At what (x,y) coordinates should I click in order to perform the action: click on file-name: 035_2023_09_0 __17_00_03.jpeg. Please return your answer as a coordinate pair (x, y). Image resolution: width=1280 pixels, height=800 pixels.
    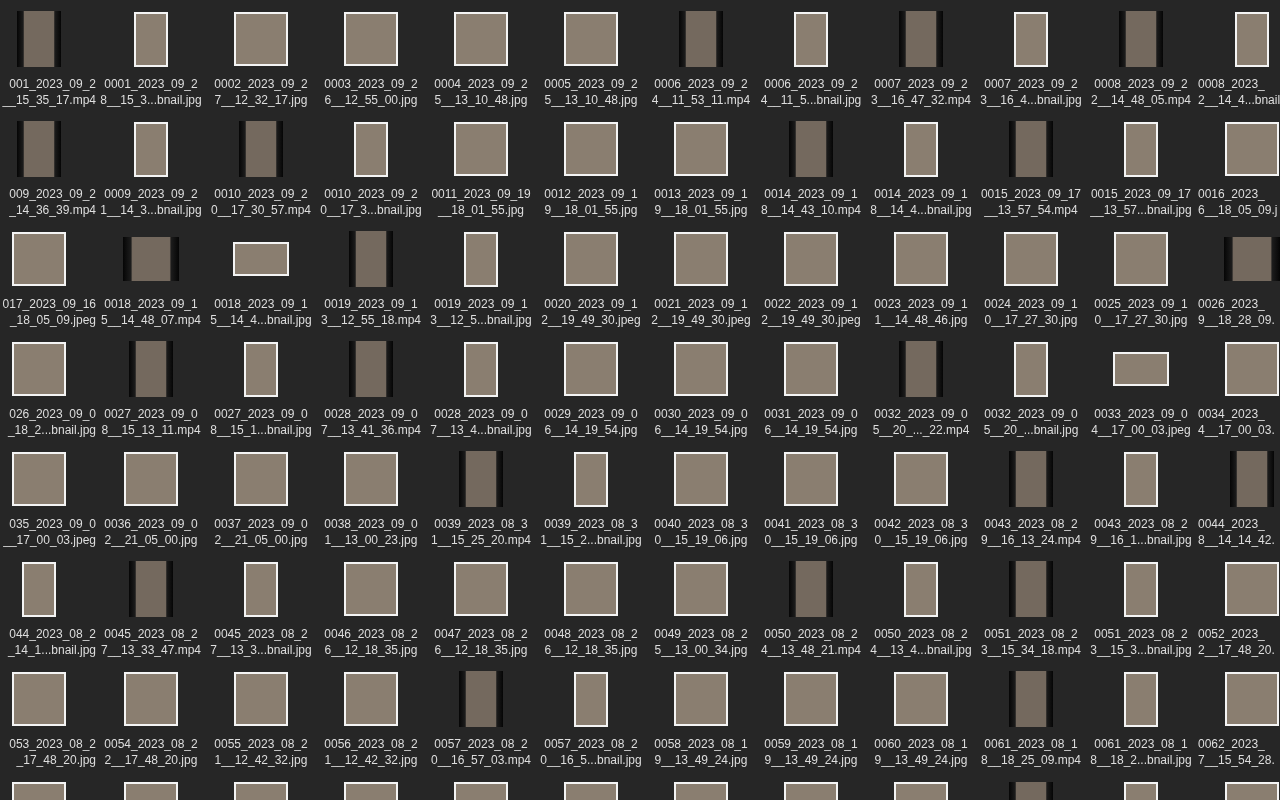
    Looking at the image, I should click on (49, 532).